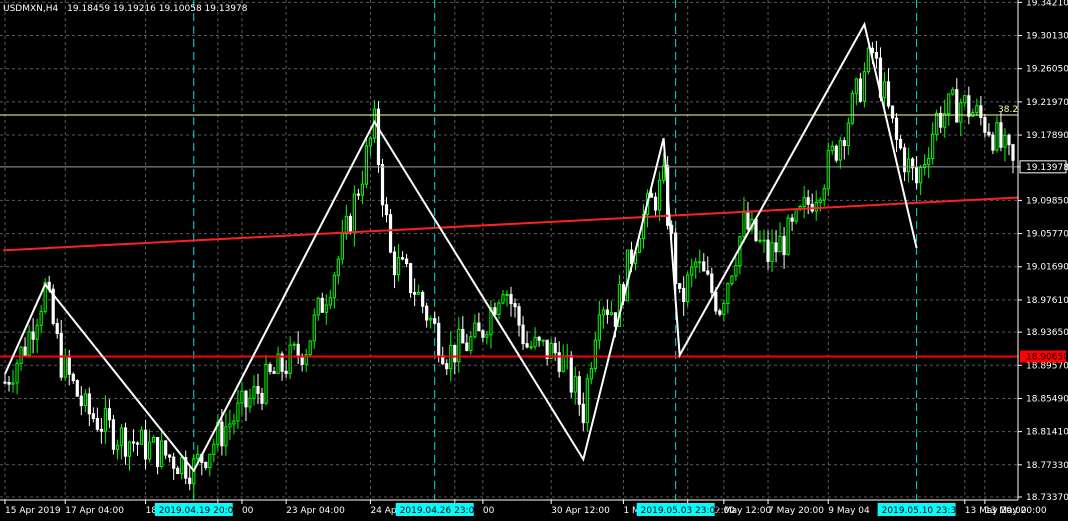 This screenshot has width=1068, height=521. What do you see at coordinates (1047, 366) in the screenshot?
I see `y-tick-label: 18.89570` at bounding box center [1047, 366].